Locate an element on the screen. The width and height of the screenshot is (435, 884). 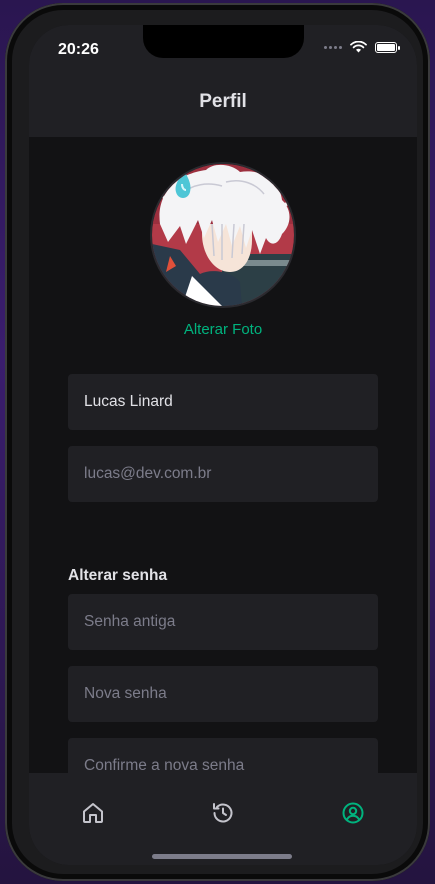
email-field: lucas@dev.com.br is located at coordinates (223, 474).